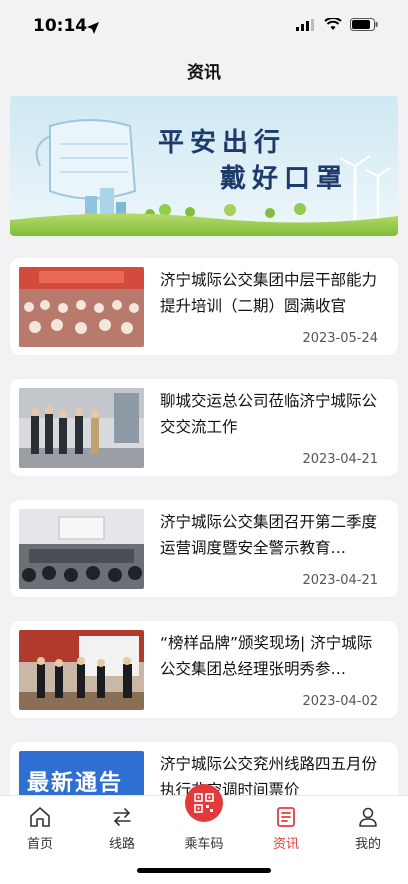  What do you see at coordinates (286, 817) in the screenshot?
I see `news-icon` at bounding box center [286, 817].